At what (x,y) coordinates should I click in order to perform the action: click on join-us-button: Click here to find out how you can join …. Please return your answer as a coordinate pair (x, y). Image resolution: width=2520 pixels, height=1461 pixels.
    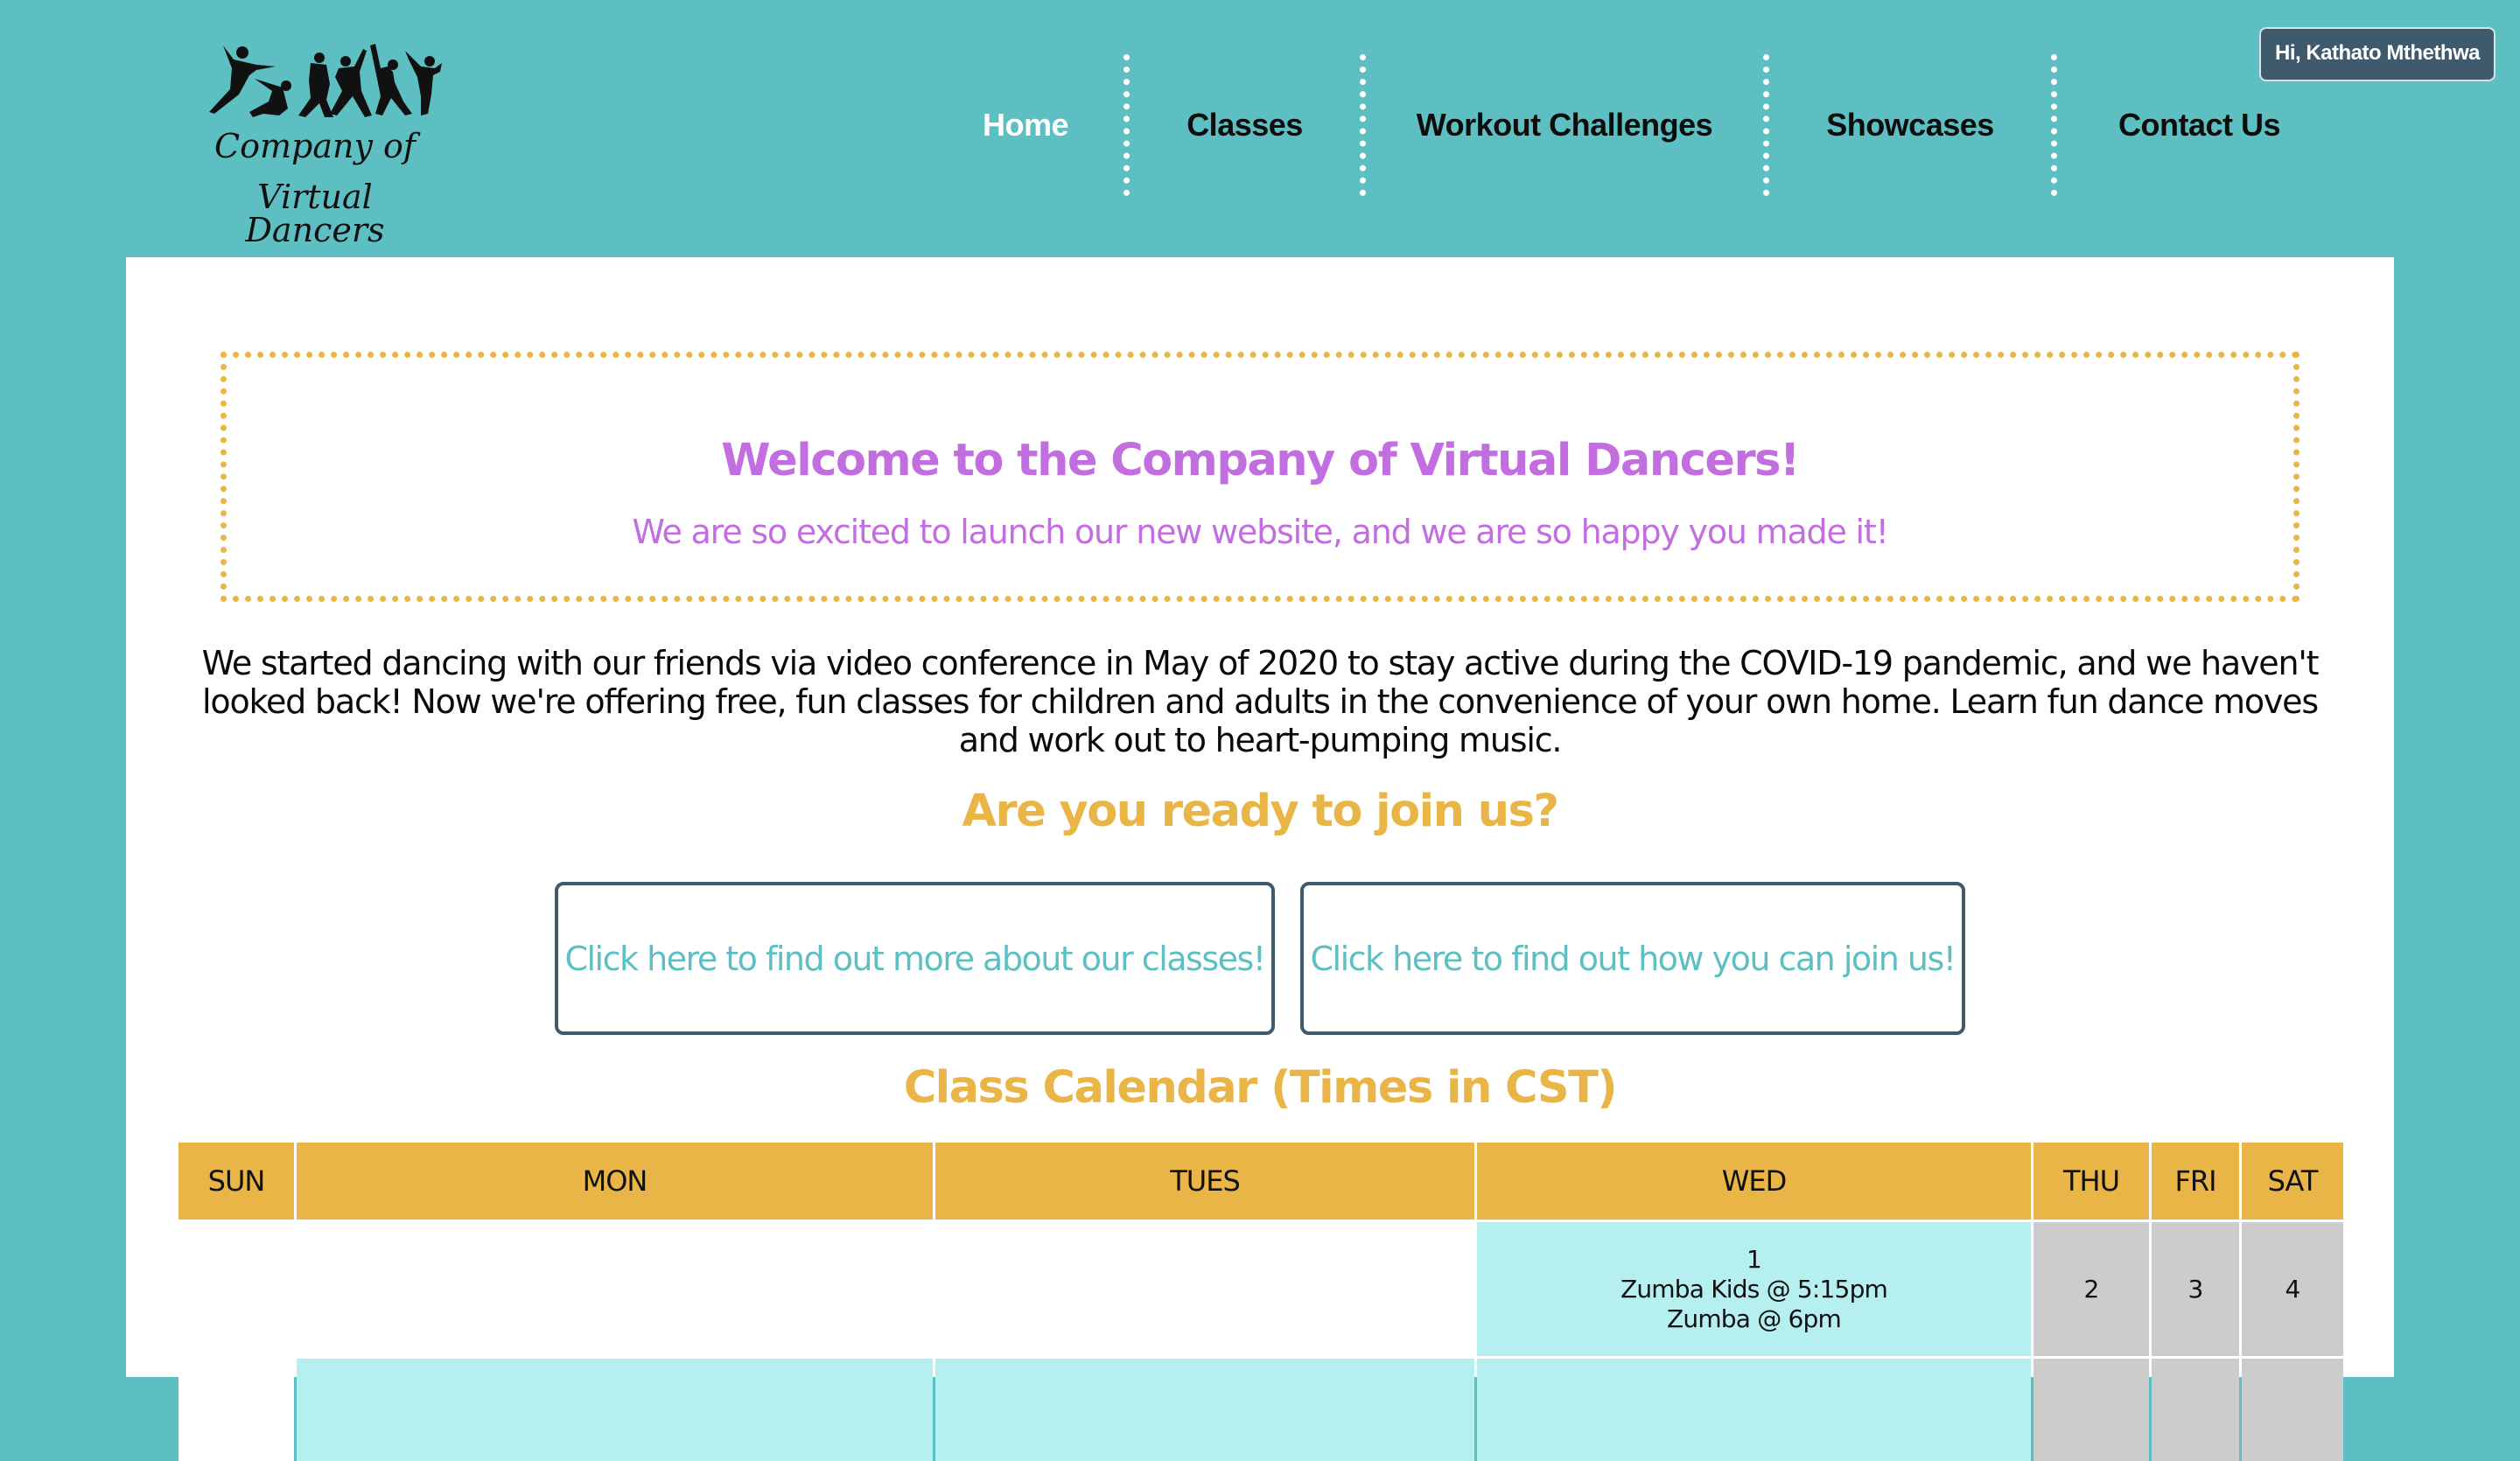
    Looking at the image, I should click on (1632, 959).